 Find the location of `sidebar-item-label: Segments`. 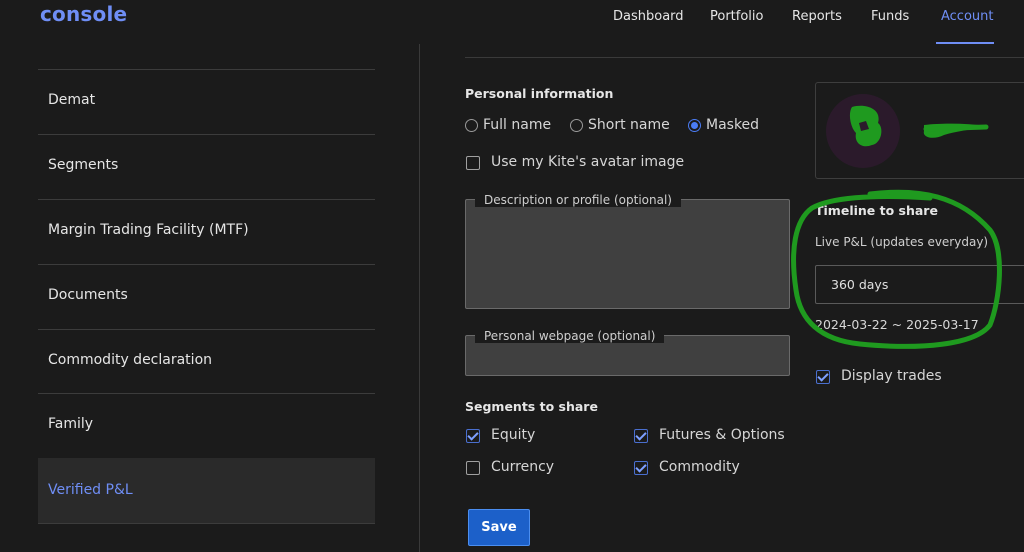

sidebar-item-label: Segments is located at coordinates (83, 165).